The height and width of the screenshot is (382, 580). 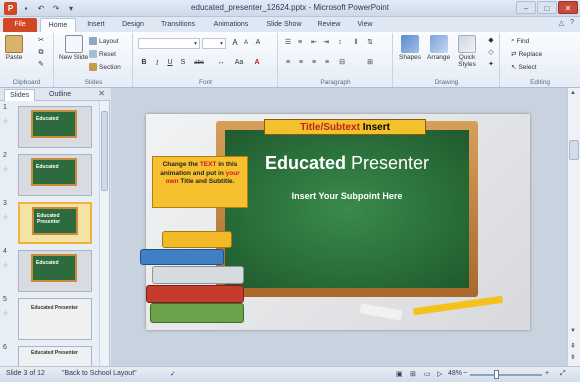 I want to click on font-group: ▼ ▼ A A A B I U S abc ↔ Aa A Font, so click(x=206, y=60).